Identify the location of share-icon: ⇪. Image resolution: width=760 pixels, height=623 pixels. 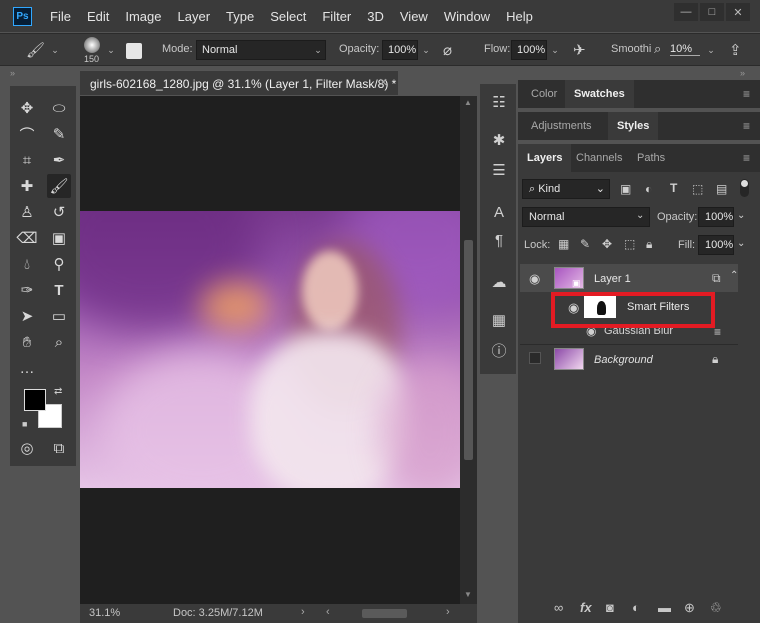
(735, 50).